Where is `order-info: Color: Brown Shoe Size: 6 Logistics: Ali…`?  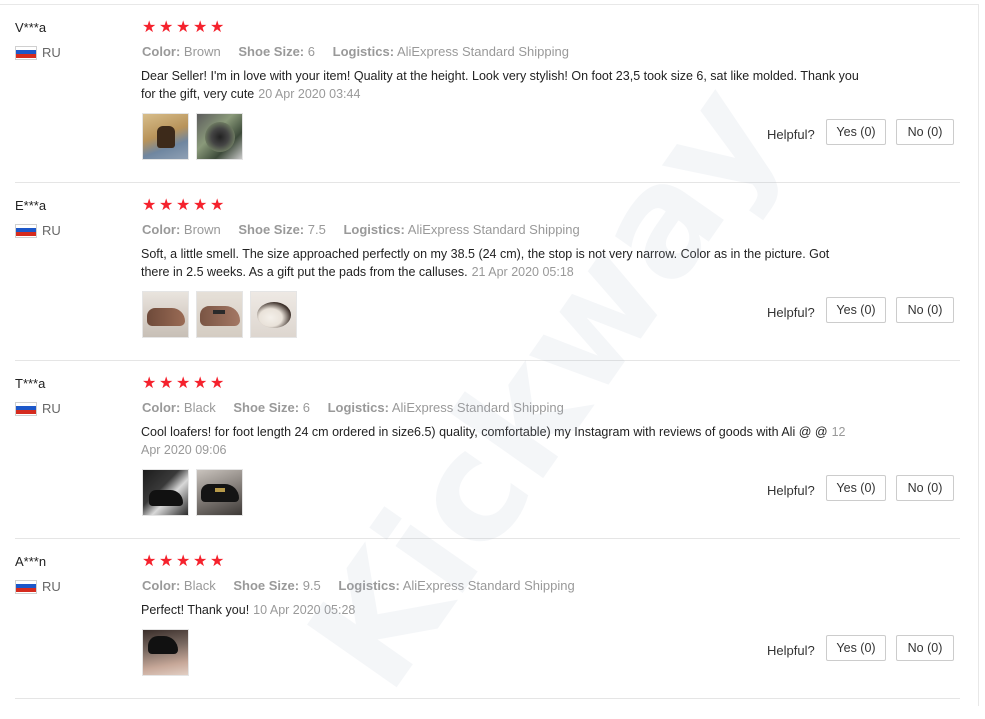 order-info: Color: Brown Shoe Size: 6 Logistics: Ali… is located at coordinates (362, 51).